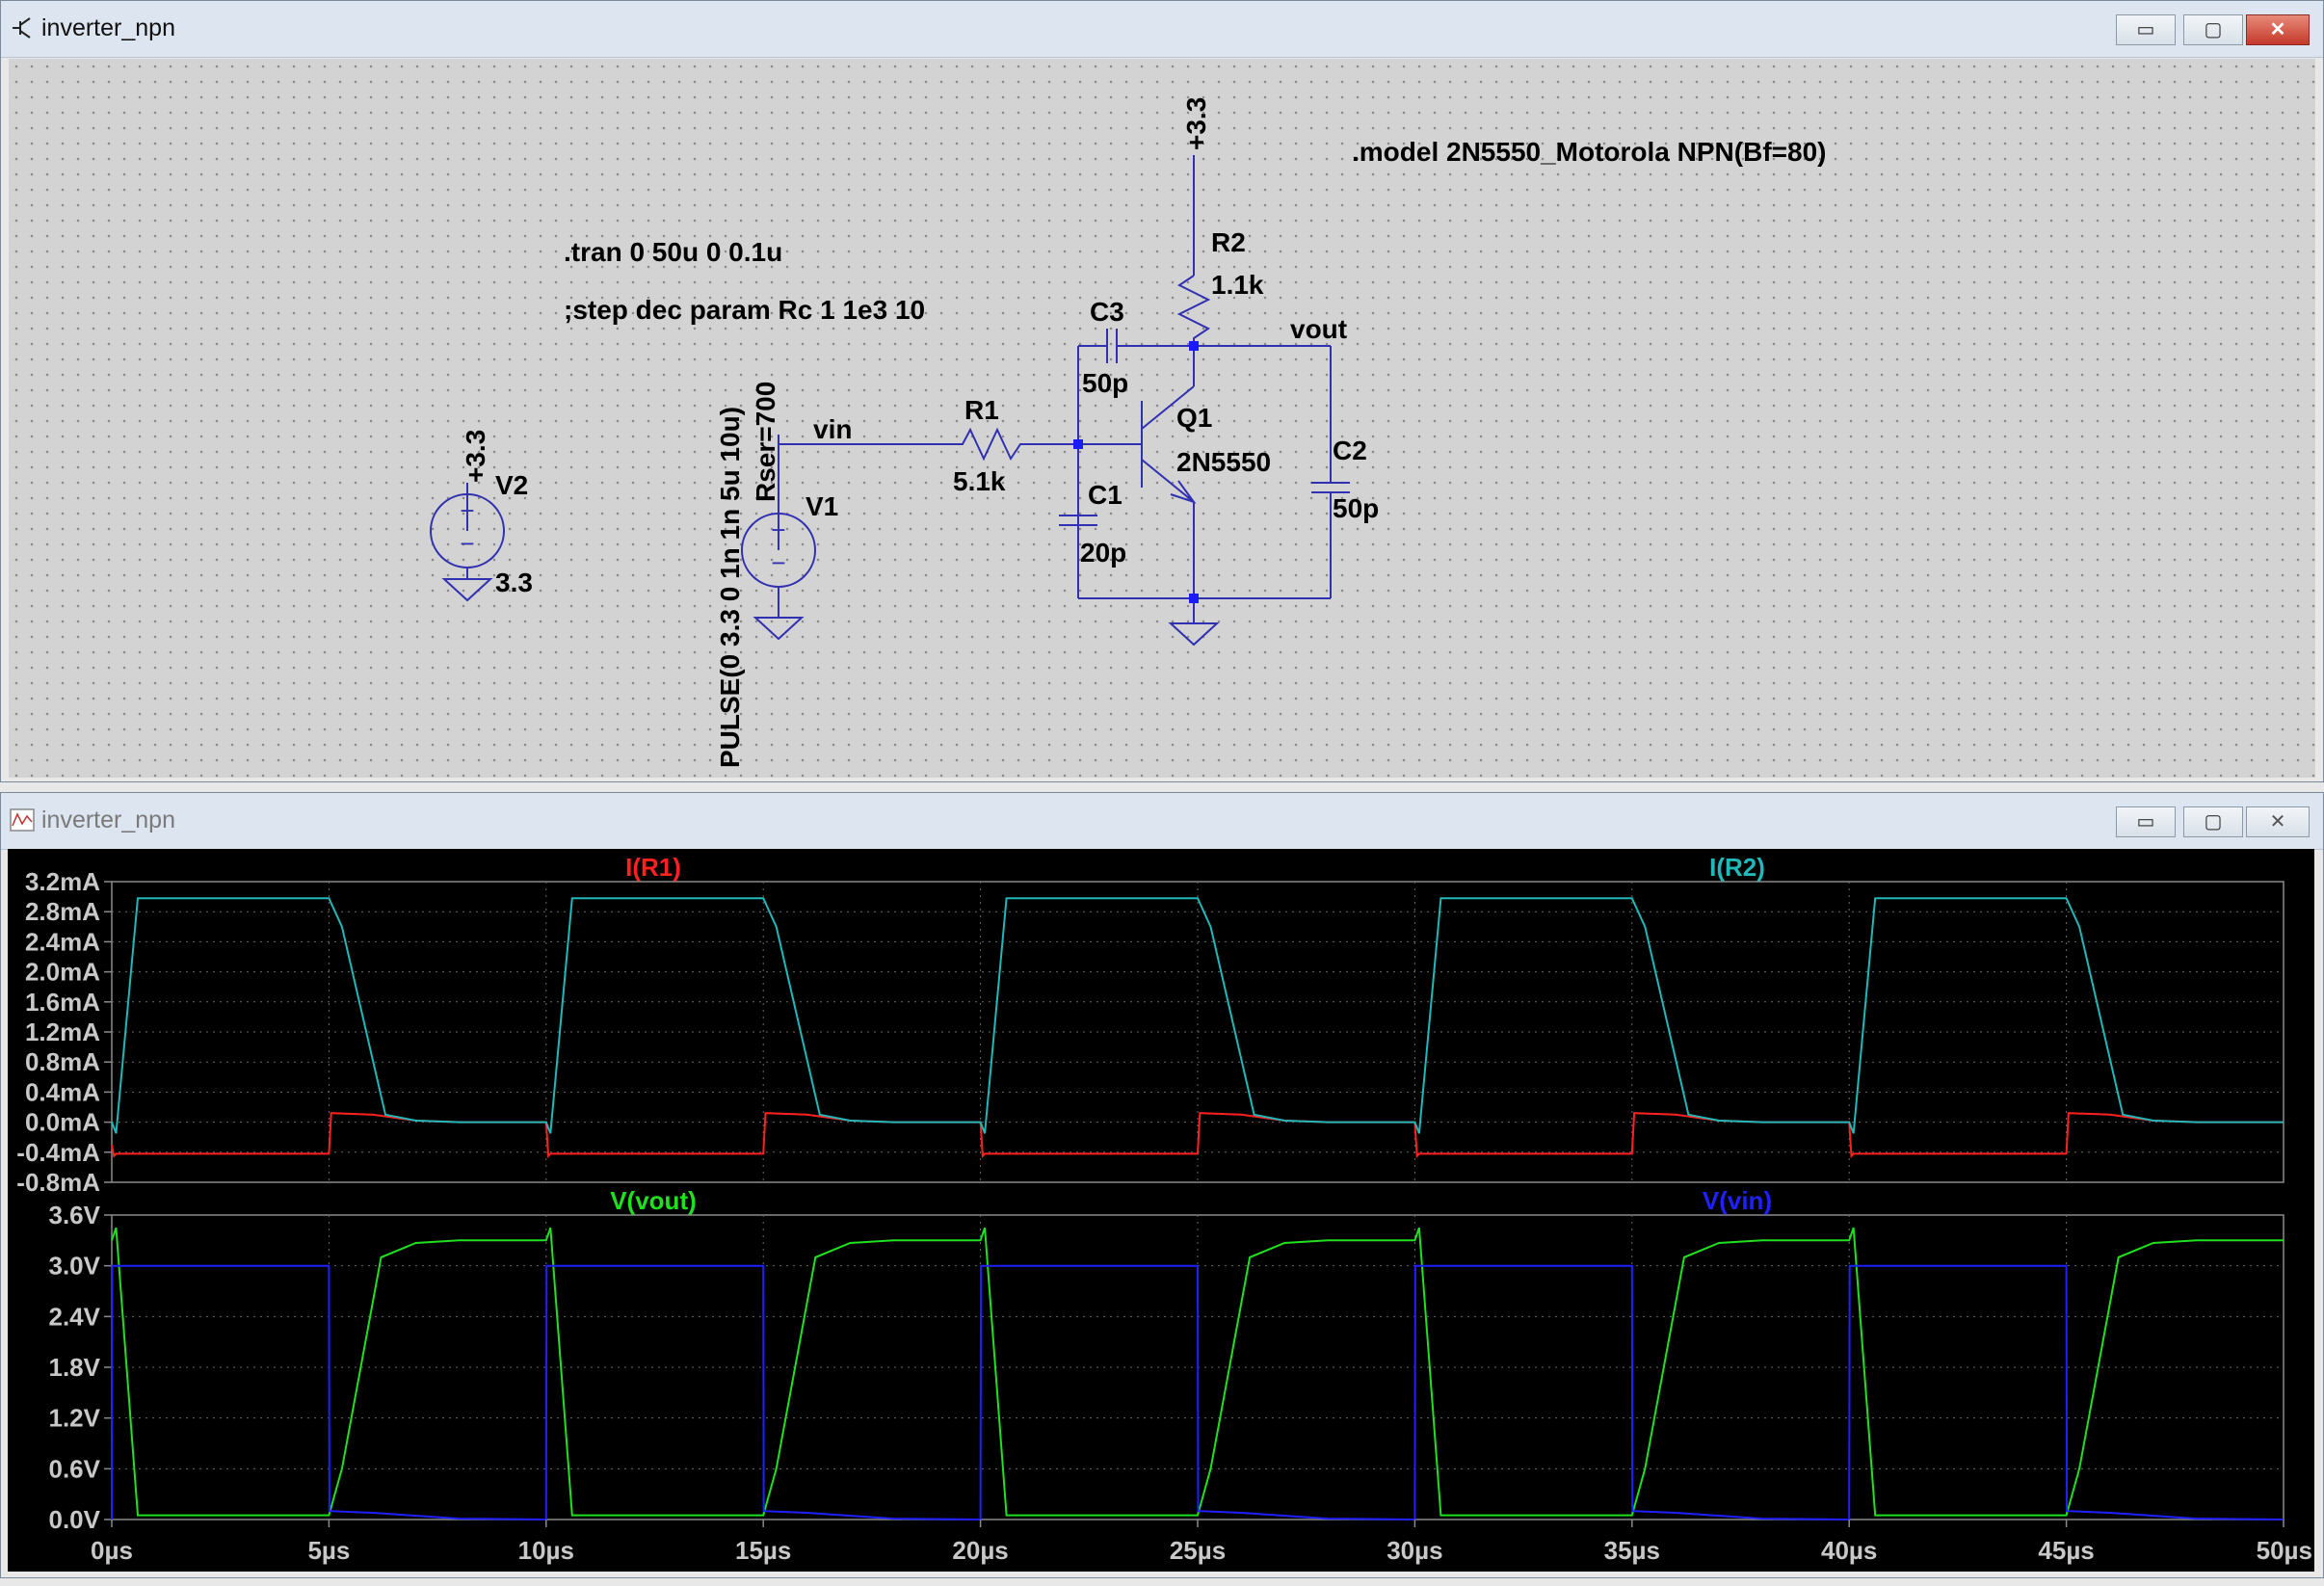  I want to click on x-tick-label: 15µs, so click(763, 1550).